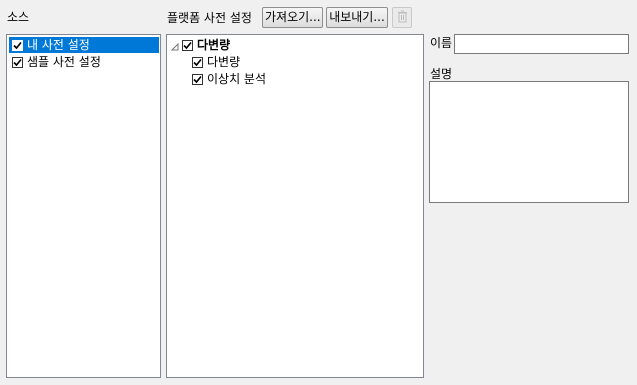 This screenshot has height=385, width=637. Describe the element at coordinates (18, 17) in the screenshot. I see `source-heading: 소스` at that location.